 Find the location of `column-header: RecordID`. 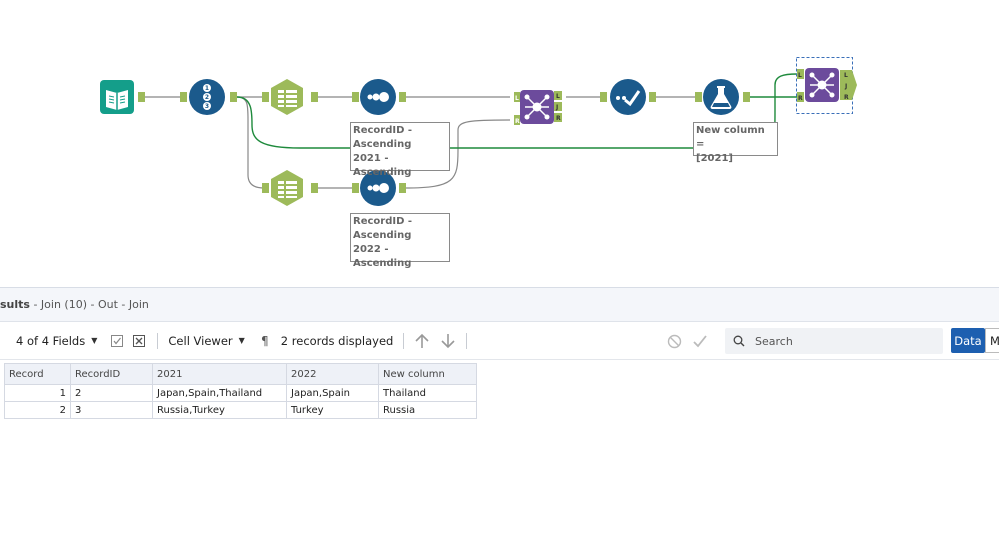

column-header: RecordID is located at coordinates (111, 374).